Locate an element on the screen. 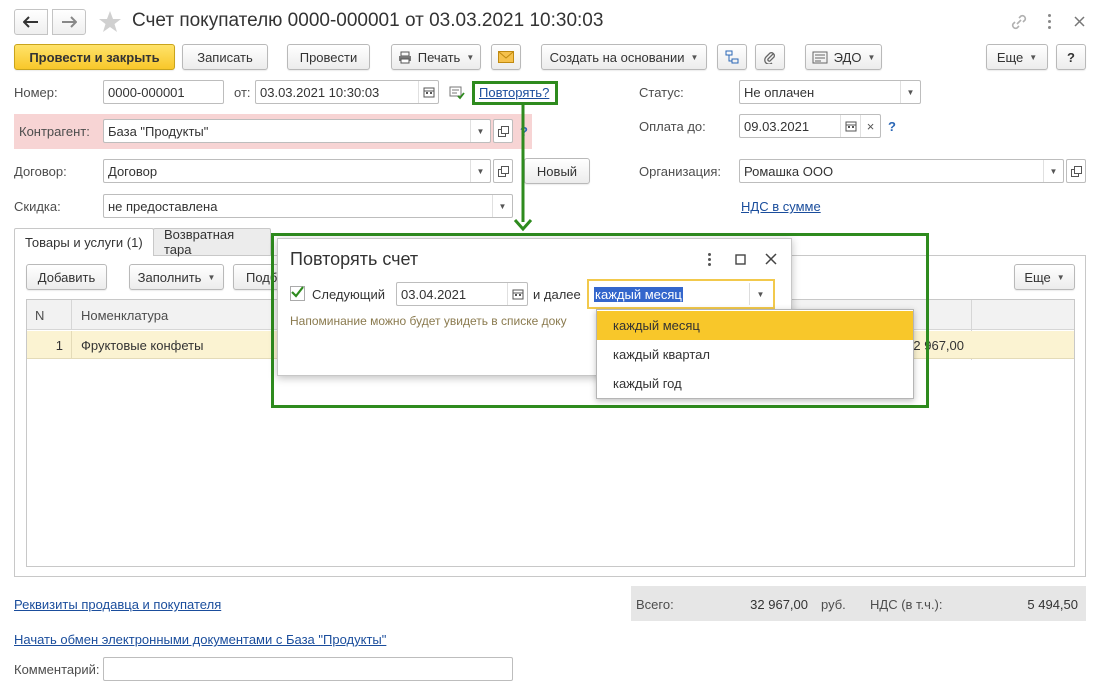 This screenshot has height=689, width=1102. vat-total-label: НДС (в т.ч.): is located at coordinates (906, 604).